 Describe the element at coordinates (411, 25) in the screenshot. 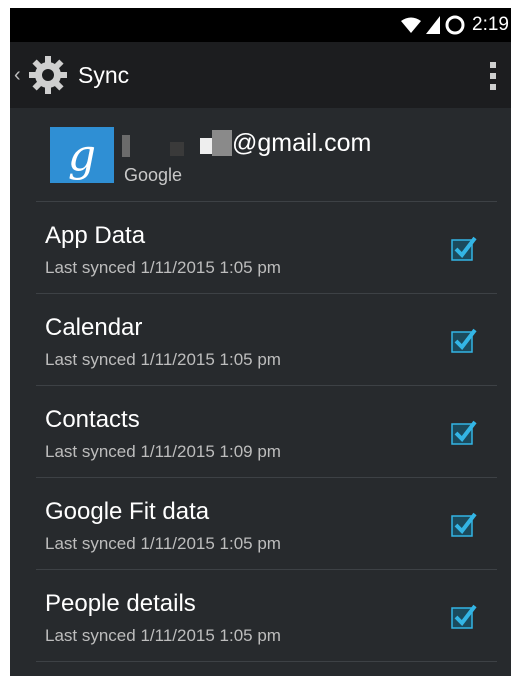

I see `wifi-icon` at that location.